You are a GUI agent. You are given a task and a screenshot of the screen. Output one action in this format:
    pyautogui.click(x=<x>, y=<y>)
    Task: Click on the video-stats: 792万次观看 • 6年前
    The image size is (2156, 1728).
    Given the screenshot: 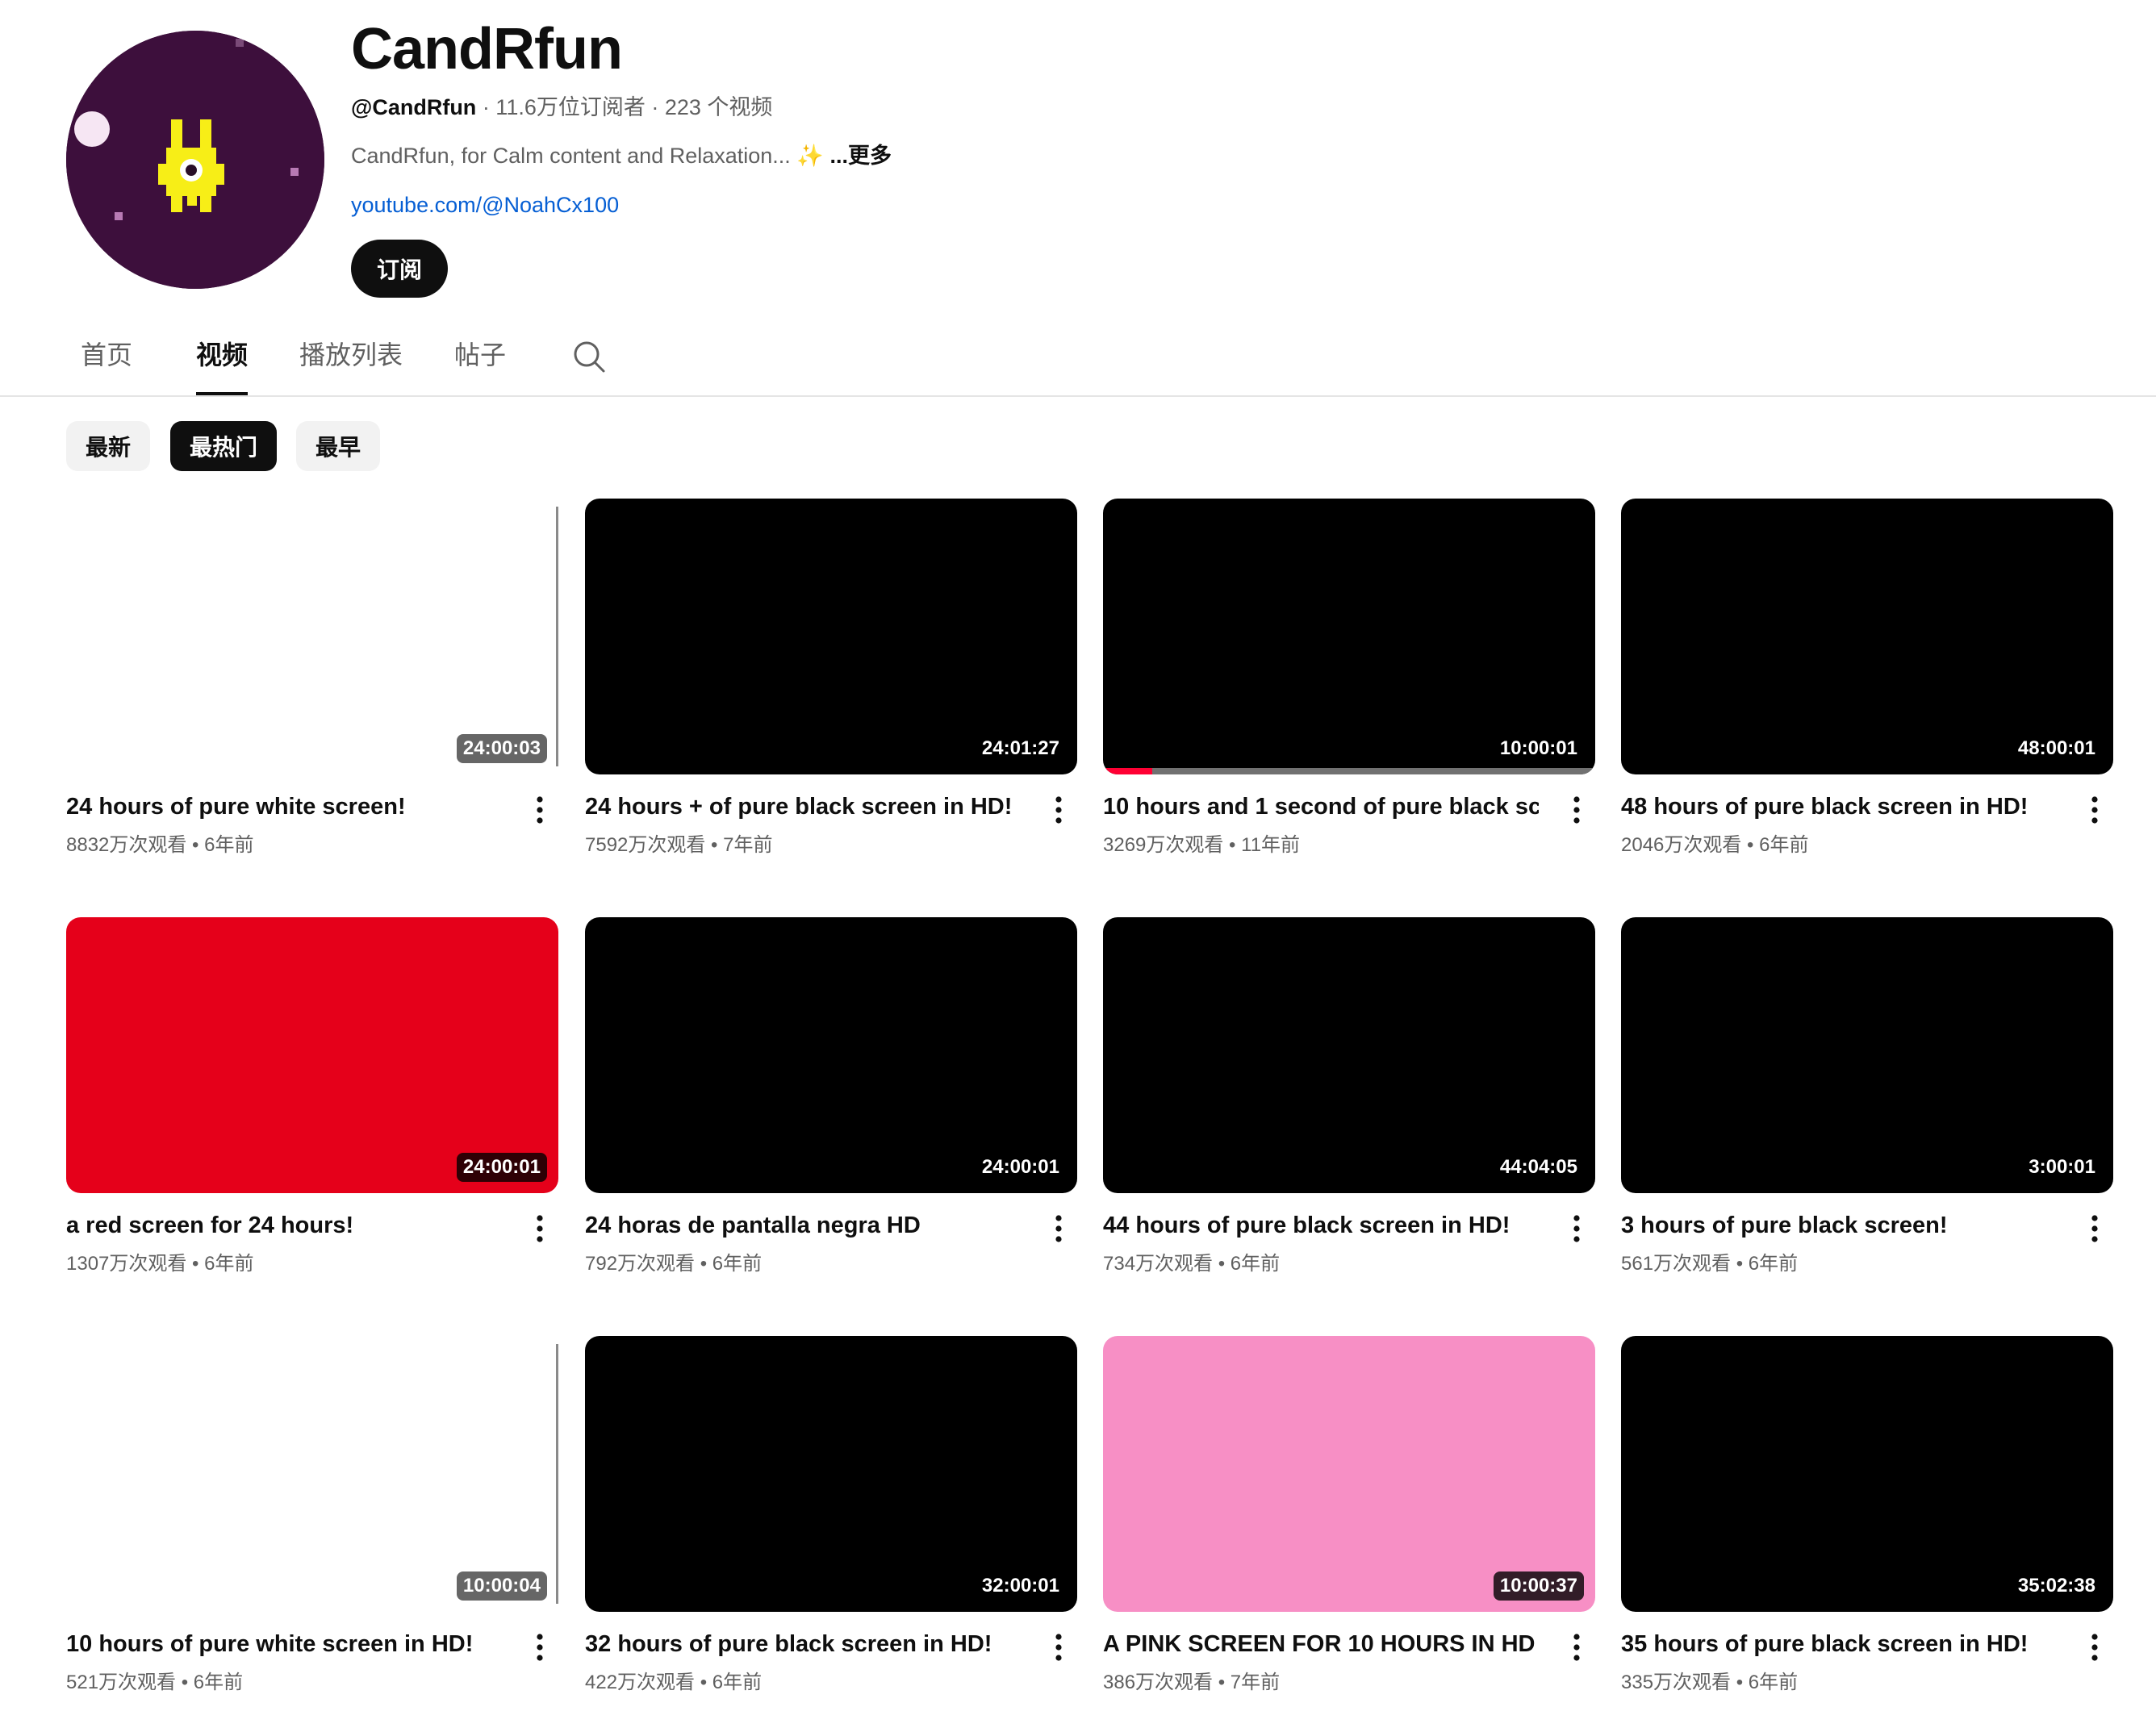 What is the action you would take?
    pyautogui.click(x=673, y=1264)
    